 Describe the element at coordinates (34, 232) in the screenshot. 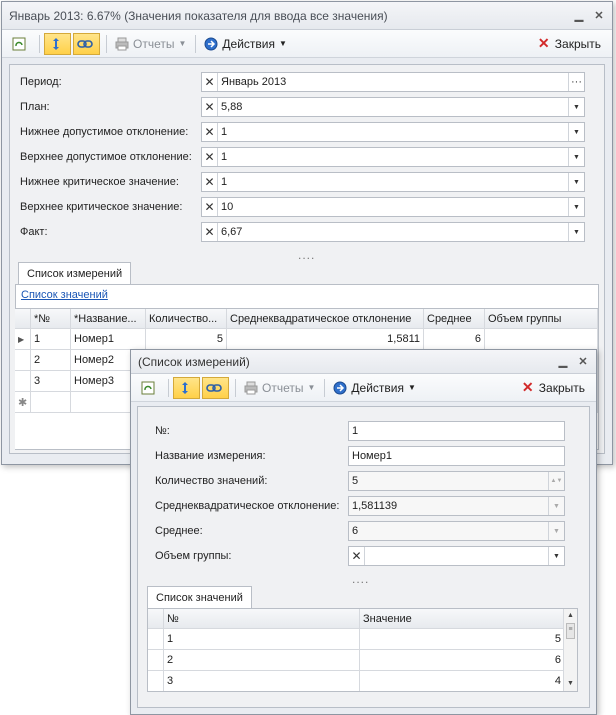

I see `field-label: Факт:` at that location.